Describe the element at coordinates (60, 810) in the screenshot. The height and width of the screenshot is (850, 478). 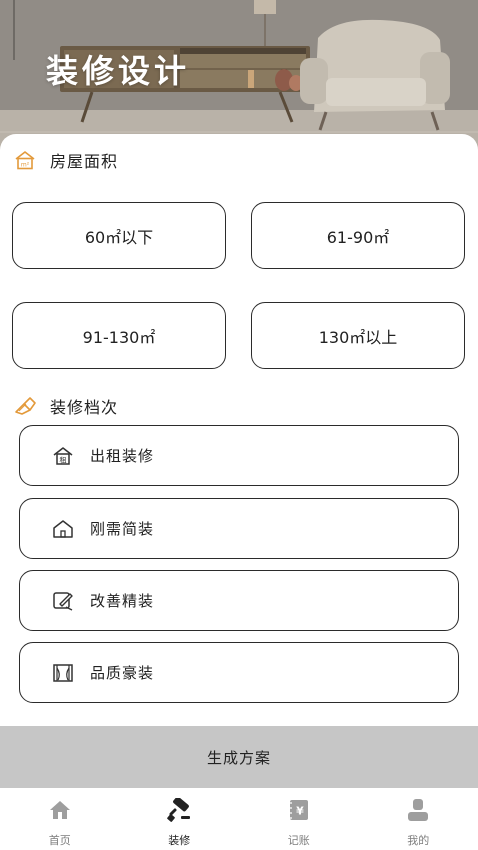
I see `home-icon` at that location.